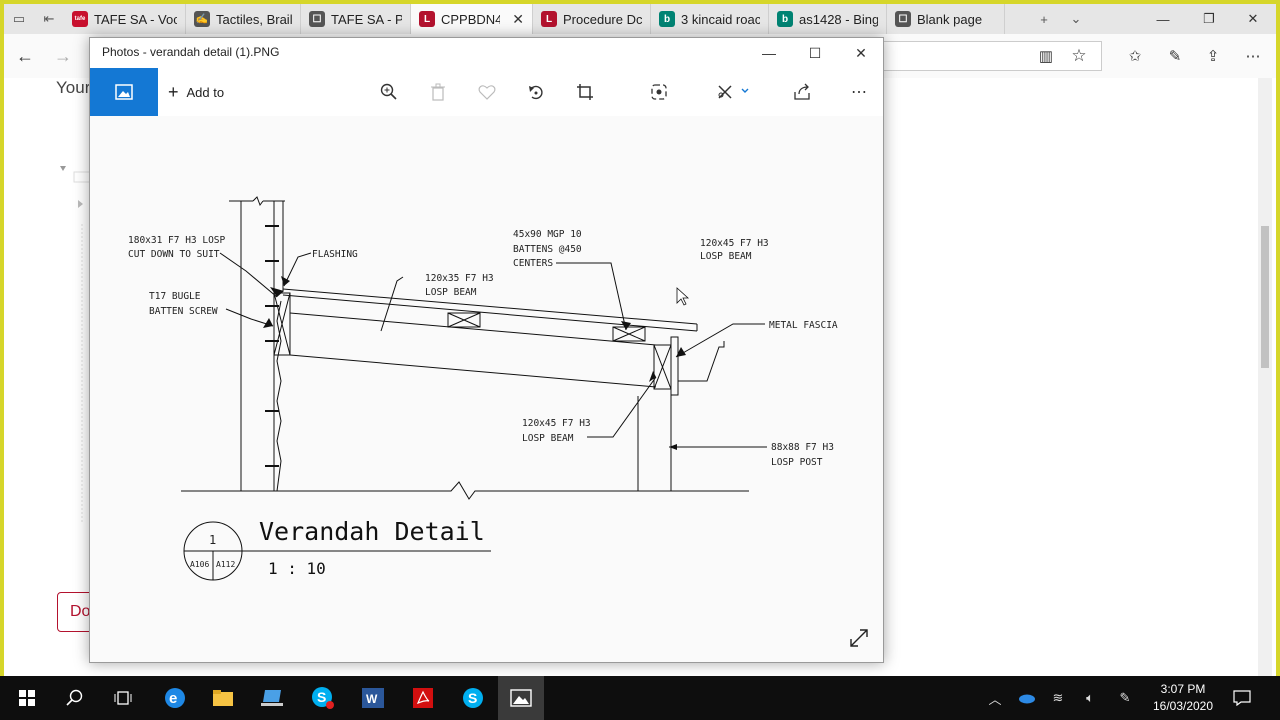 This screenshot has height=720, width=1280. I want to click on tab-label: 3 kincaid roac, so click(720, 19).